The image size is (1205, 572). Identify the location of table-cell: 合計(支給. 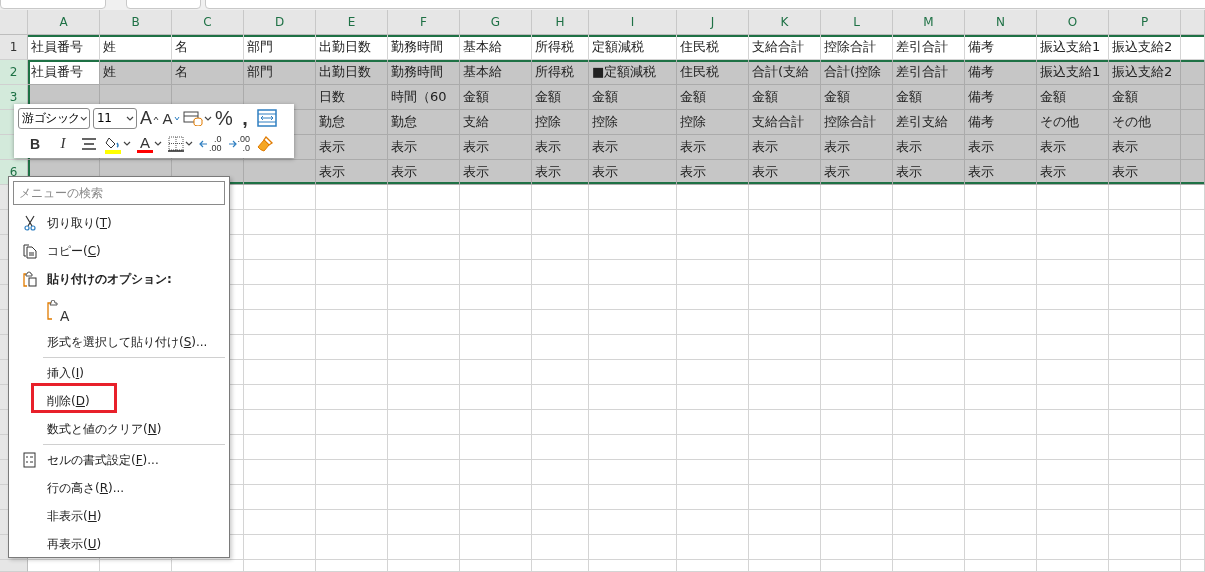
(785, 72).